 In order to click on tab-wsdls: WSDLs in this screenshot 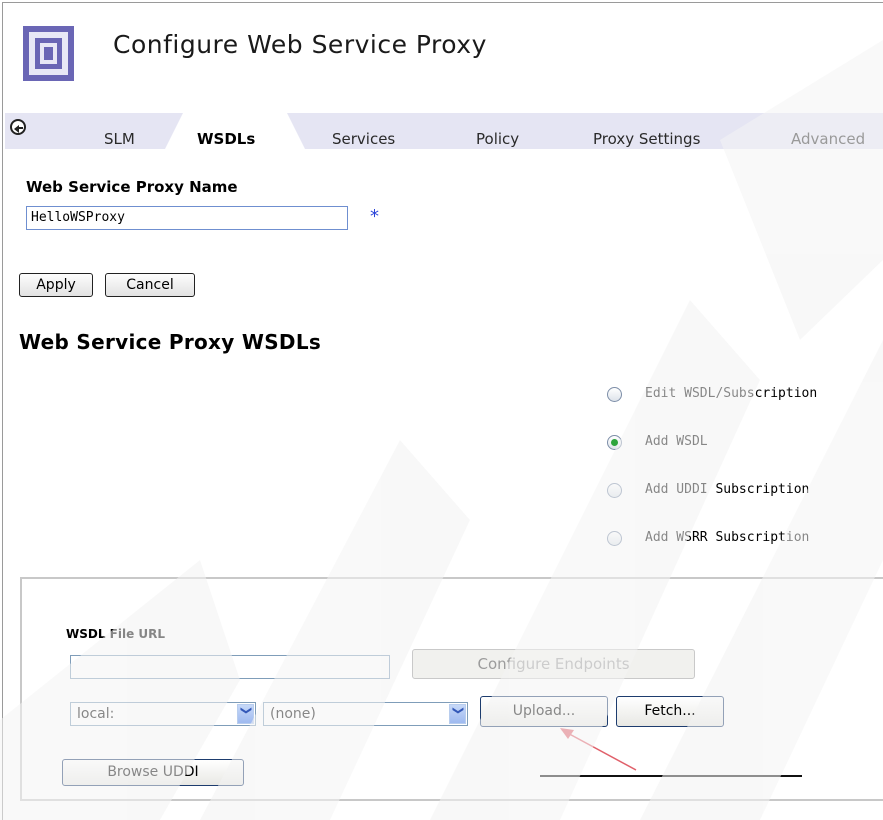, I will do `click(226, 139)`.